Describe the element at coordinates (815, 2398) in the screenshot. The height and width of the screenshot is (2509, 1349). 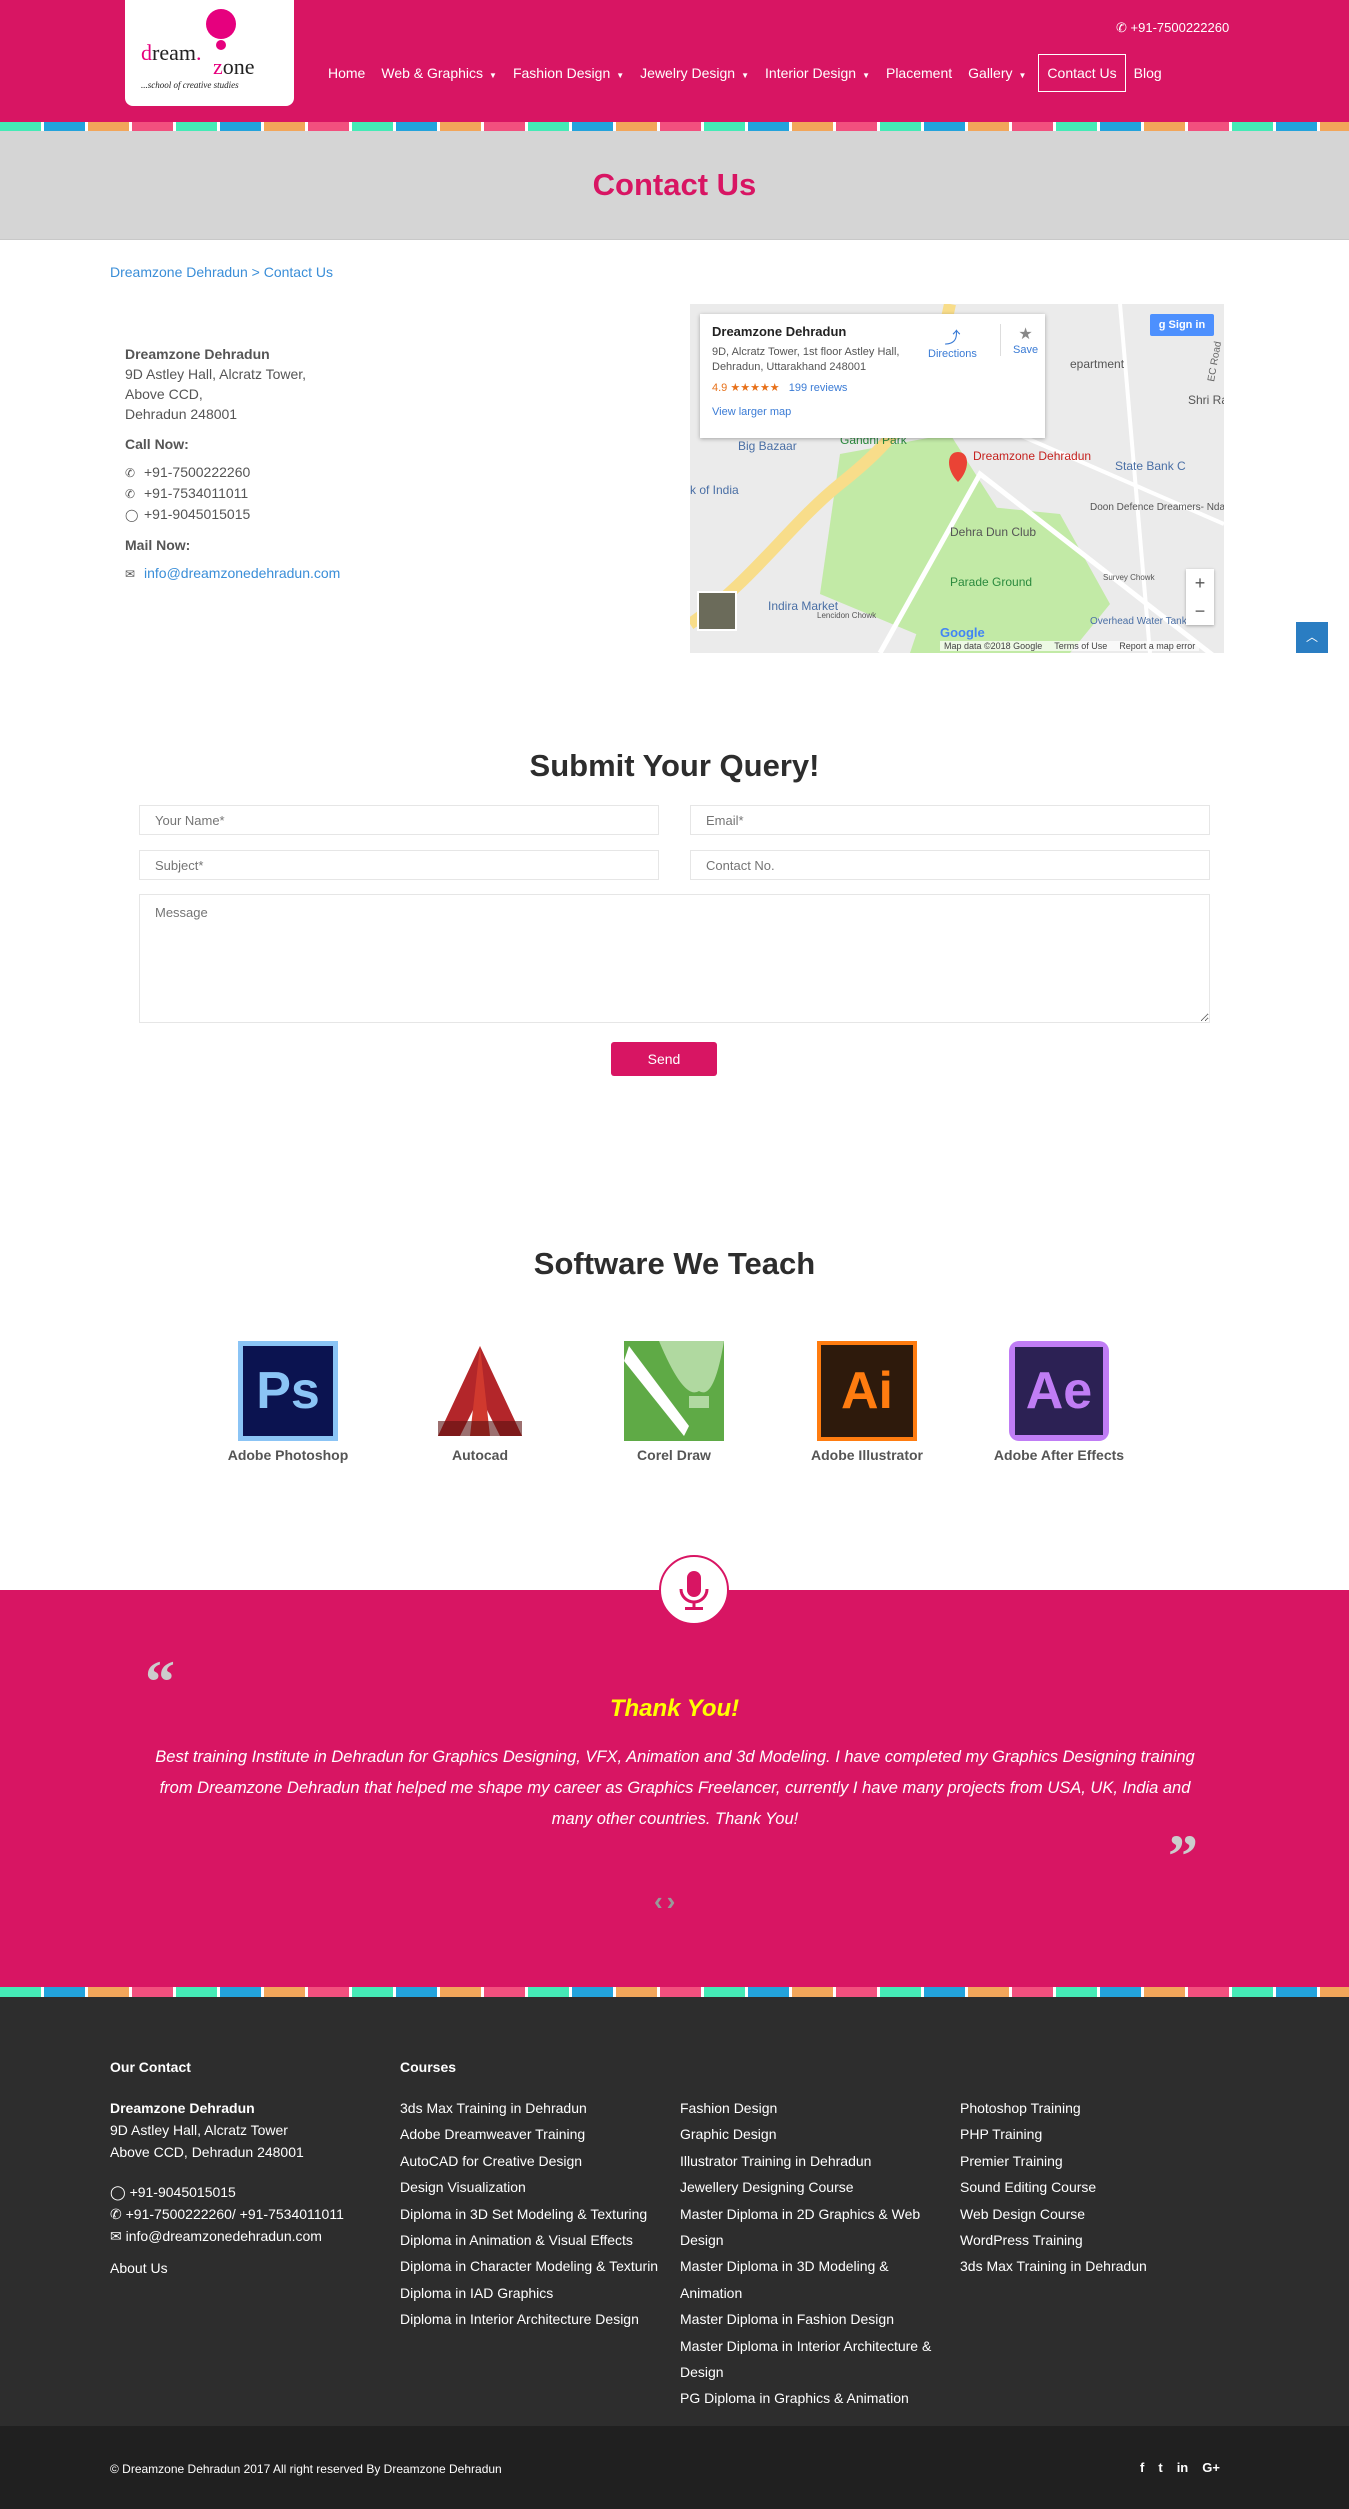
I see `course-link: PG Diploma in Graphics & Animation` at that location.